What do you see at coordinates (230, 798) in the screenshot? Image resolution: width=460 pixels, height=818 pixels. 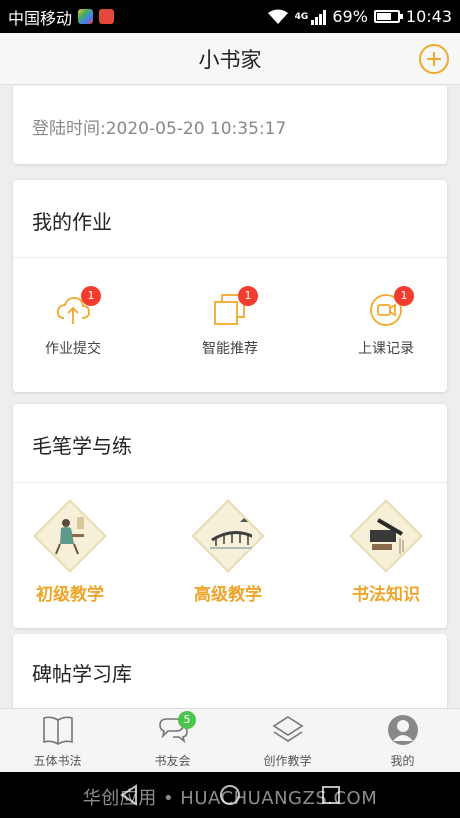 I see `watermark: 华创应用 • HUACHUANGZS.COM` at bounding box center [230, 798].